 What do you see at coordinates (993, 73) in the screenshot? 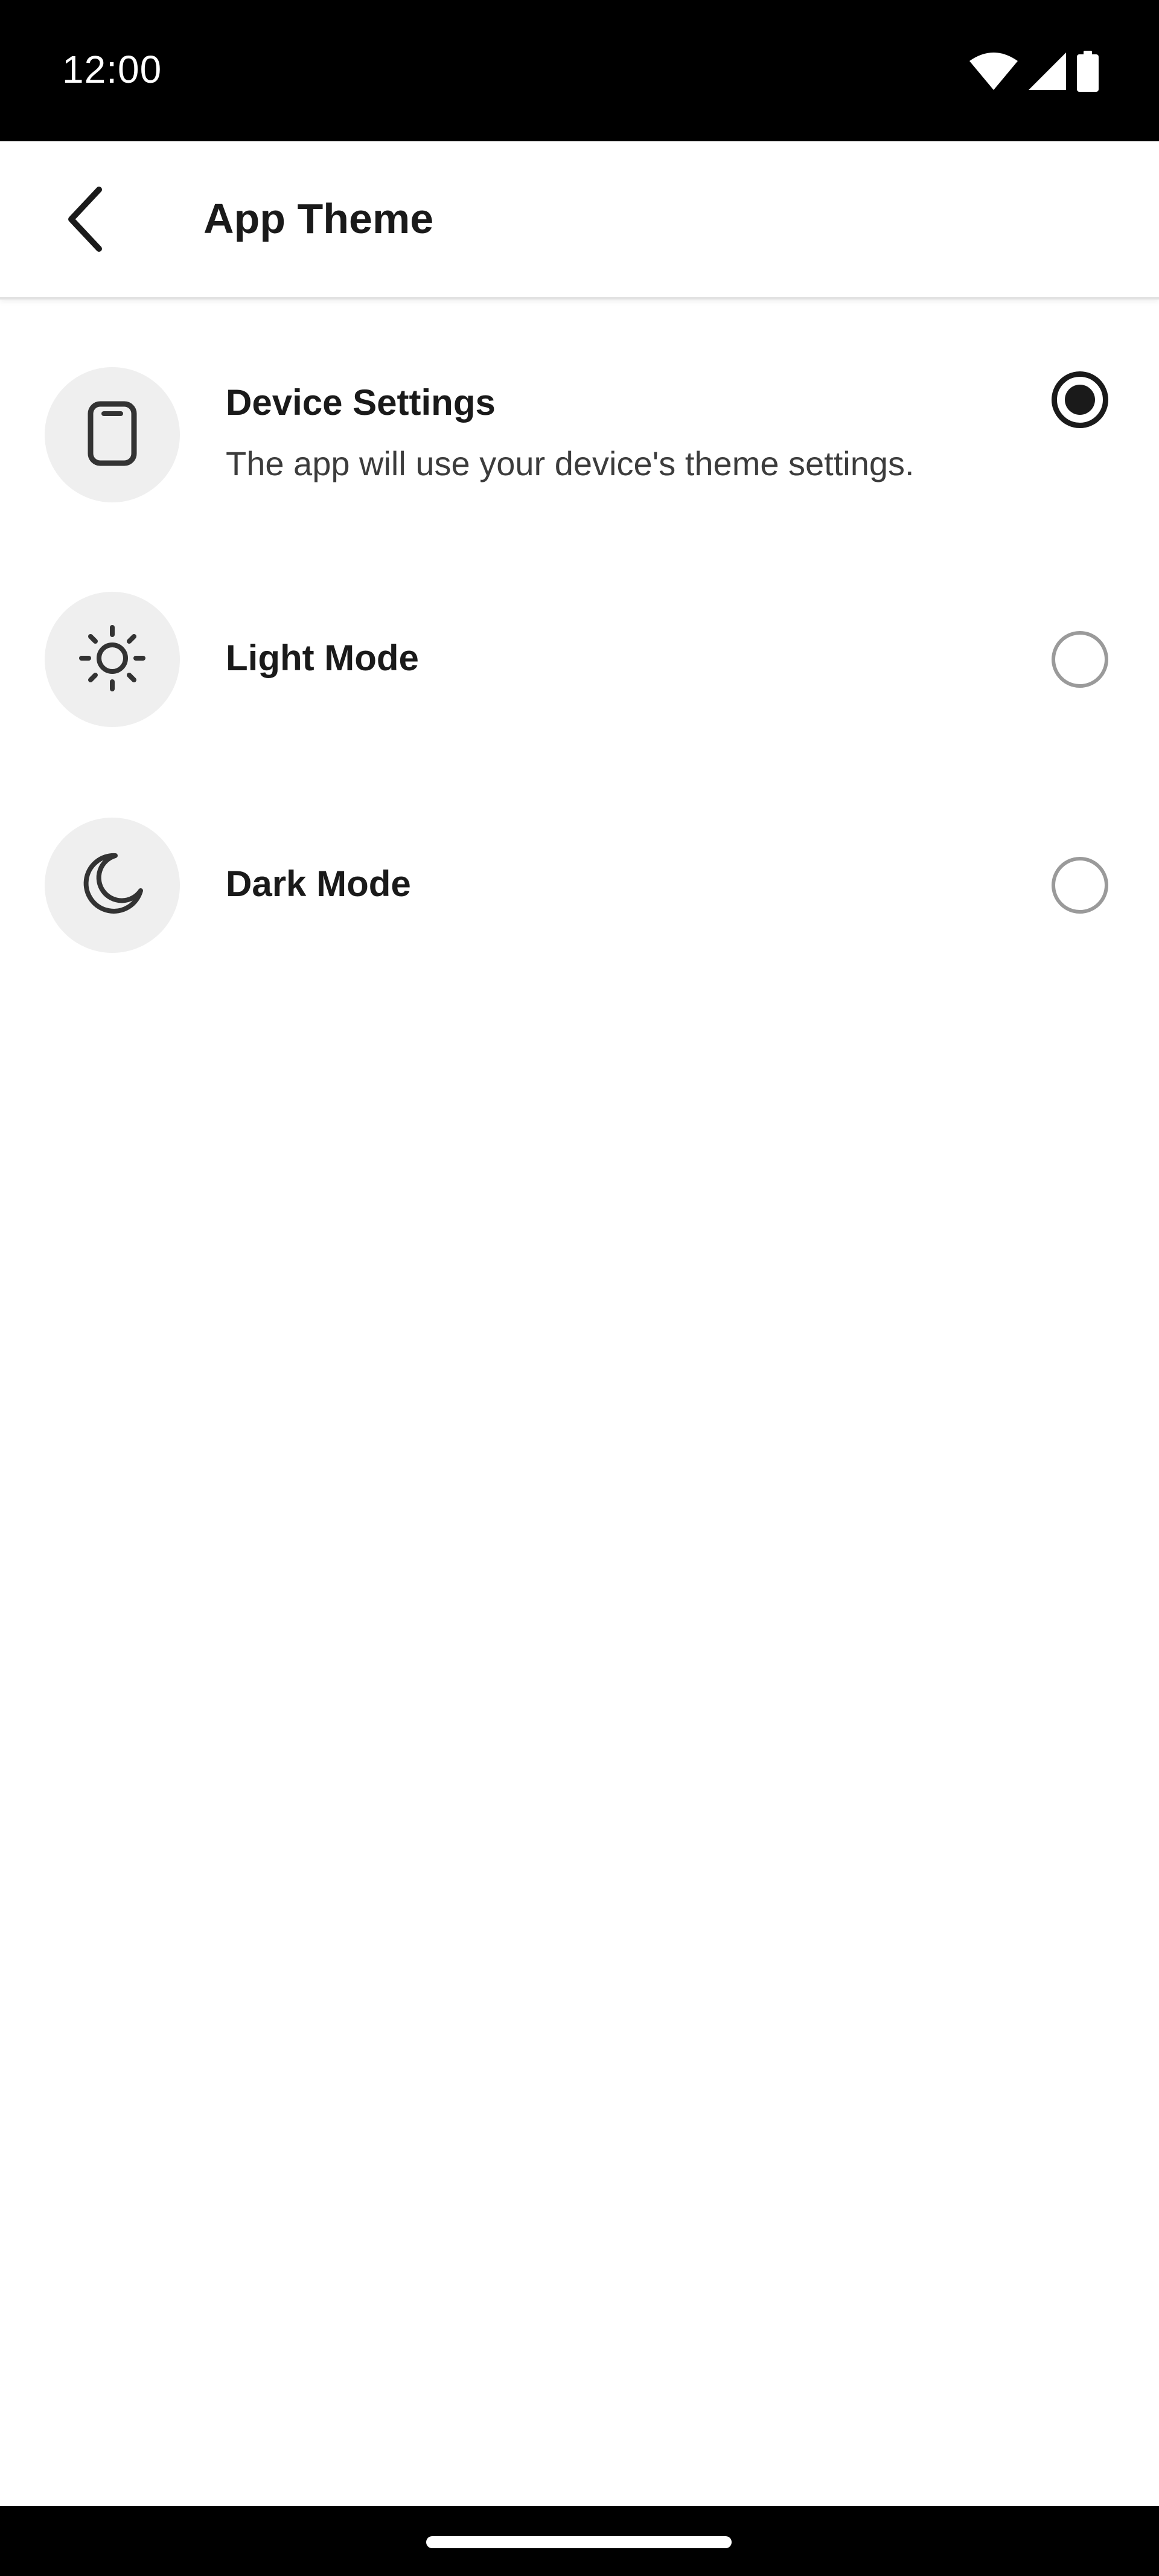
I see `wifi-icon` at bounding box center [993, 73].